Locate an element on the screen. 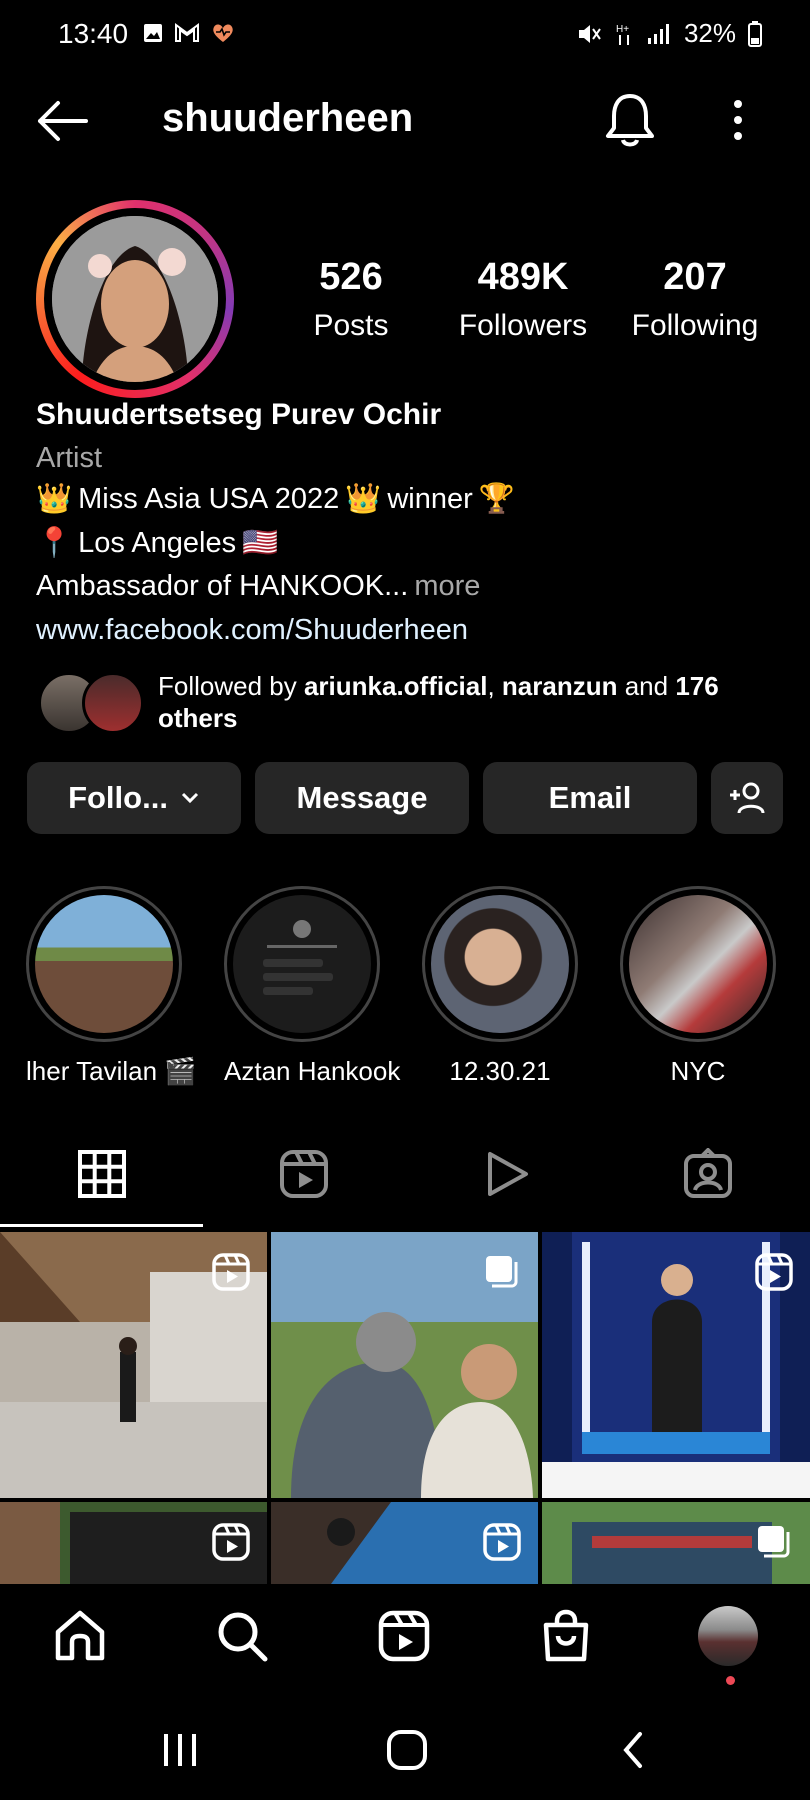 This screenshot has height=1800, width=810. avatar-portrait is located at coordinates (135, 299).